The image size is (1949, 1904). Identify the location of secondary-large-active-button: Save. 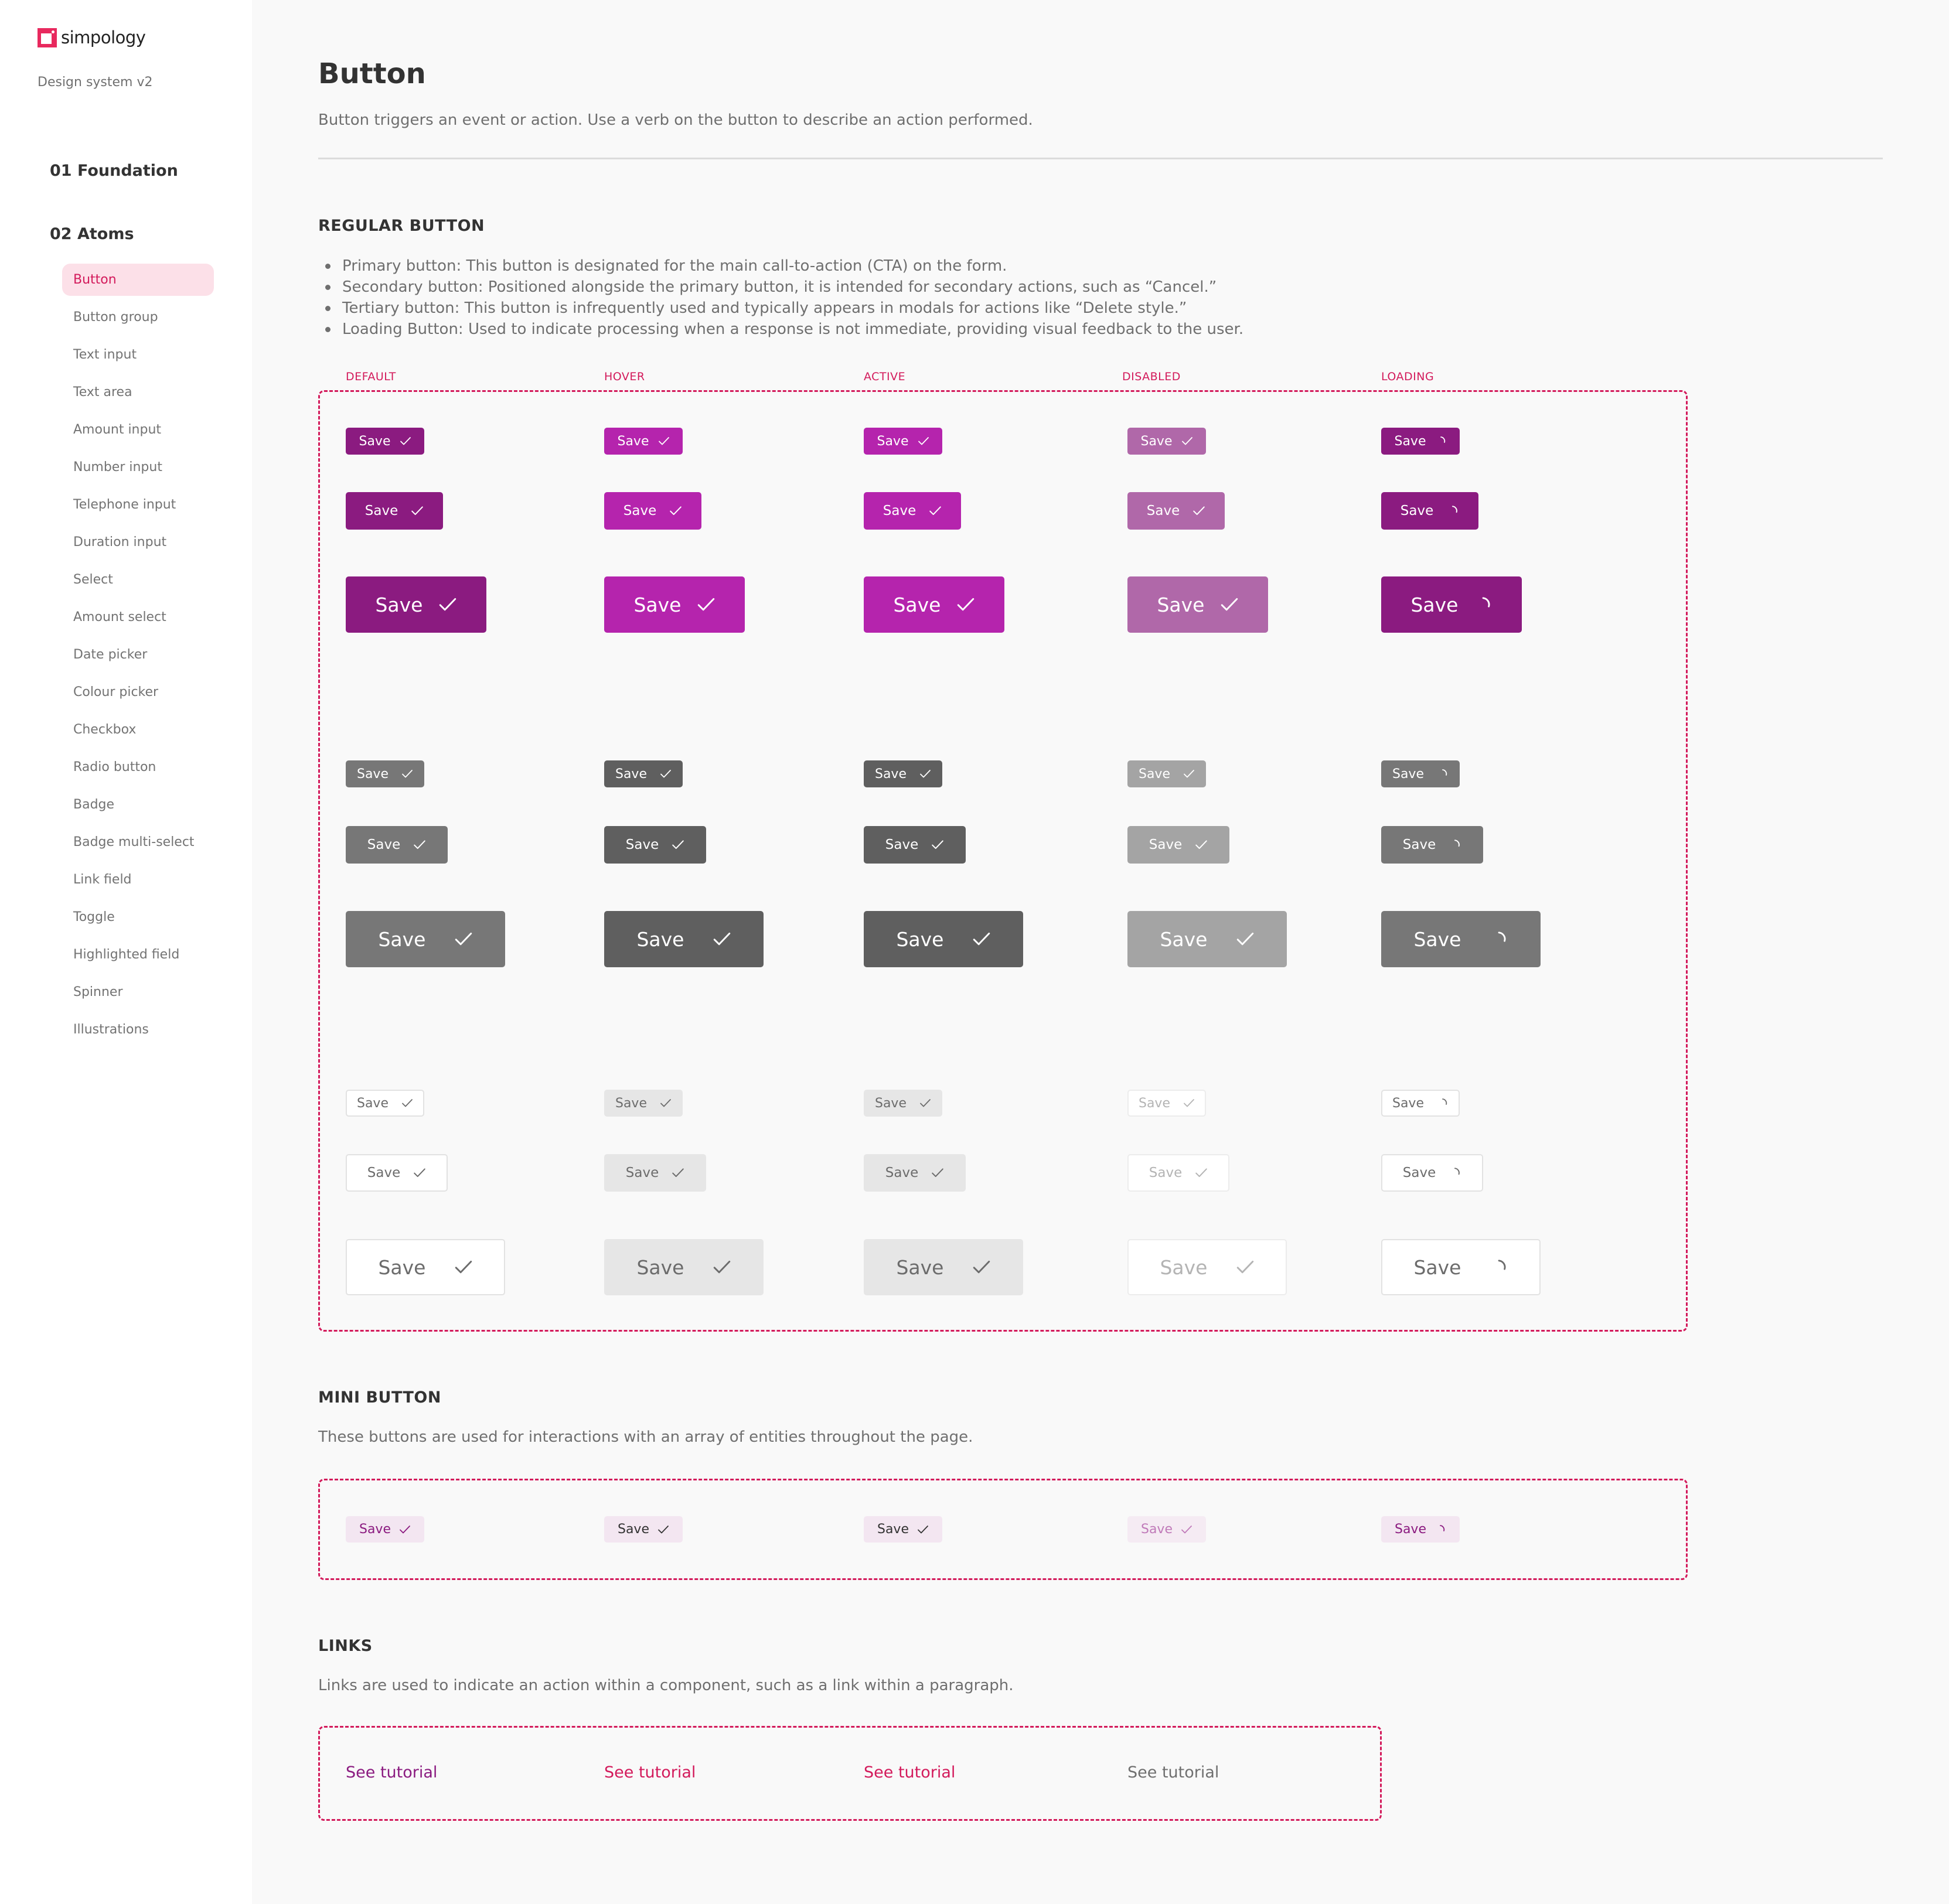
(943, 939).